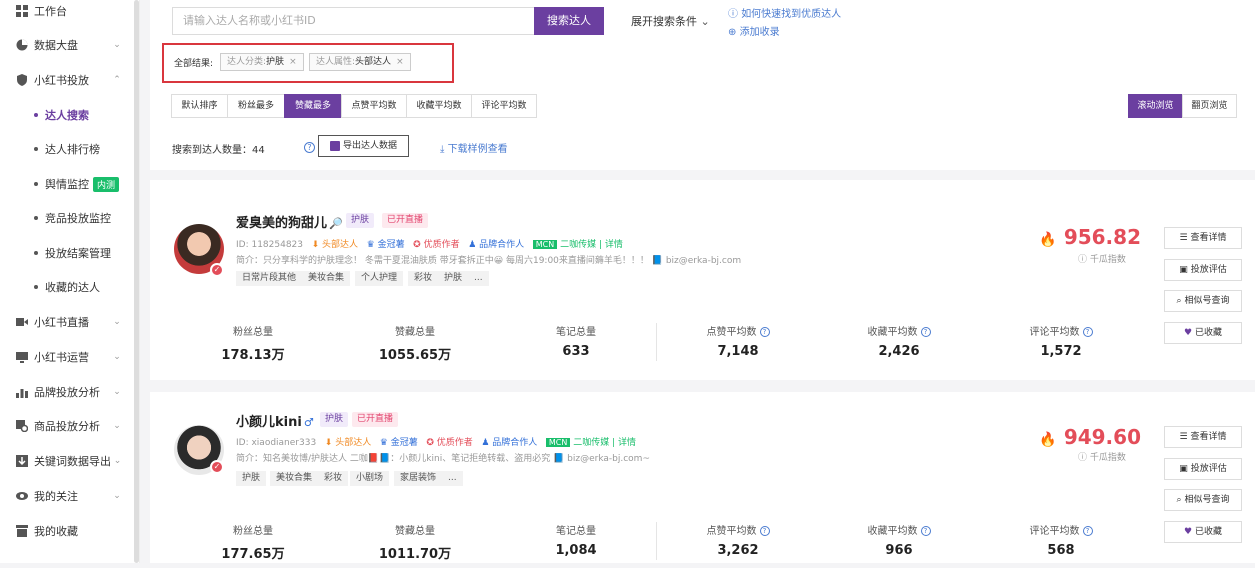 This screenshot has height=568, width=1255. Describe the element at coordinates (1188, 333) in the screenshot. I see `heart-icon: ♥` at that location.